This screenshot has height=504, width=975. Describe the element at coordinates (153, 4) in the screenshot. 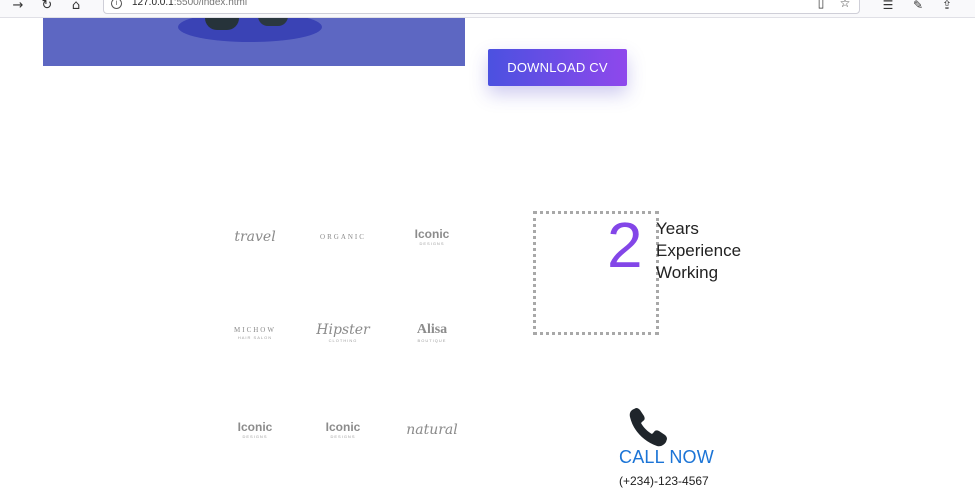

I see `url-host: 127.0.0.1` at that location.